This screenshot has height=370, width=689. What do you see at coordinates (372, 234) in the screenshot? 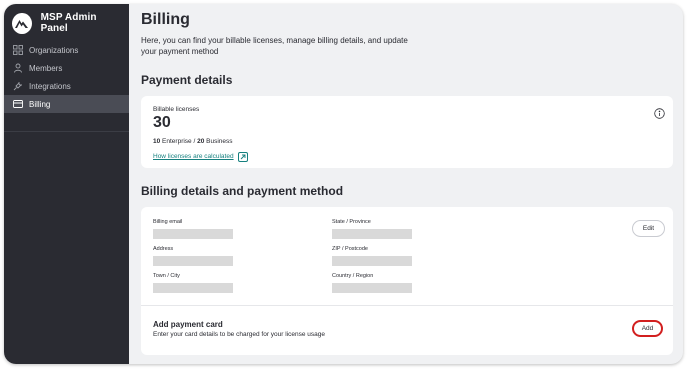
I see `state-field` at bounding box center [372, 234].